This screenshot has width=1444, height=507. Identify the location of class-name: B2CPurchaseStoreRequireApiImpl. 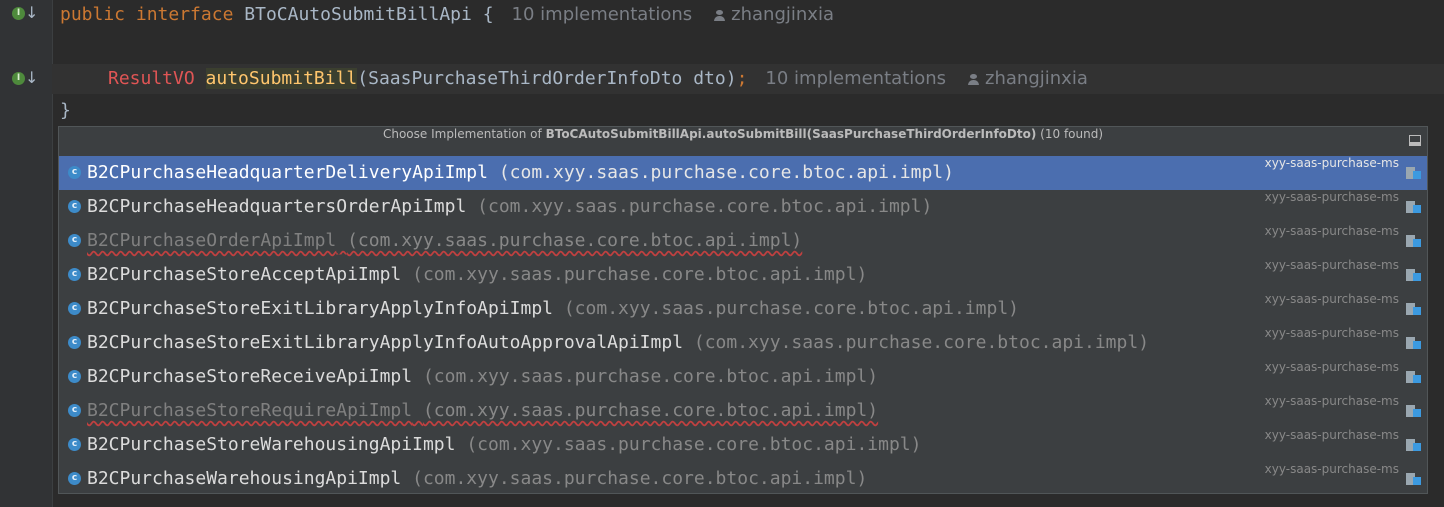
(250, 410).